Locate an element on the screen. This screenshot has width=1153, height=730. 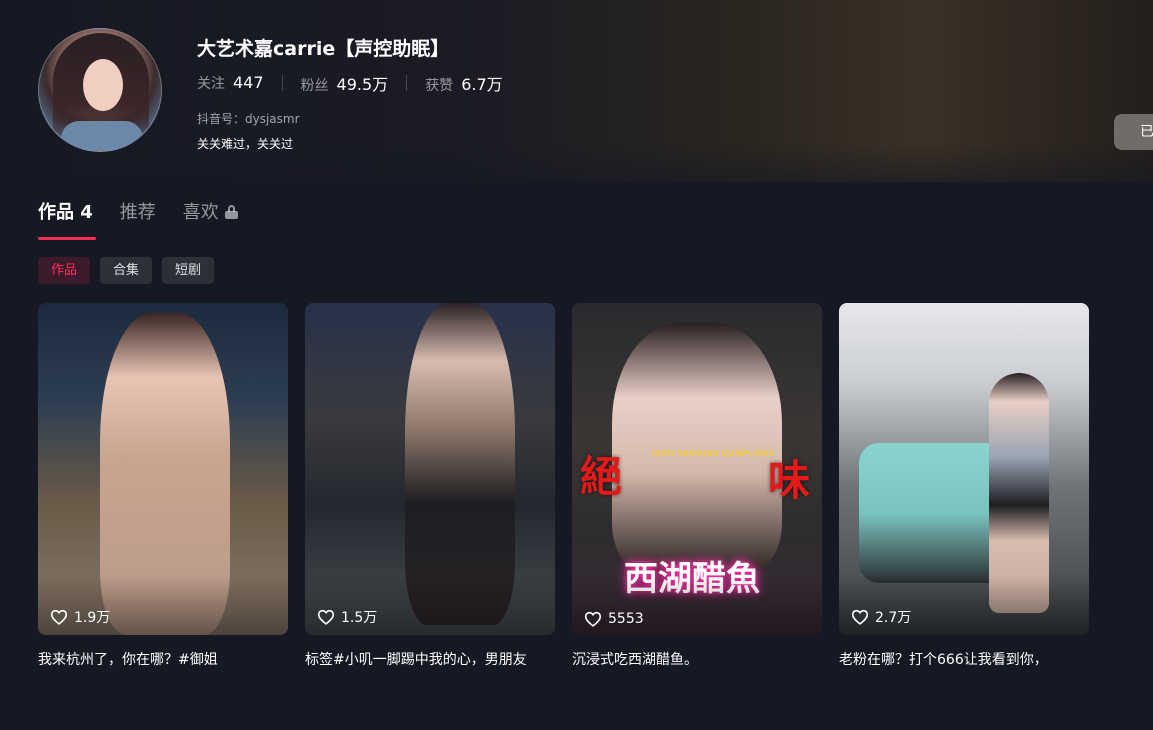
video-thumbnail: 1.9万 is located at coordinates (163, 469).